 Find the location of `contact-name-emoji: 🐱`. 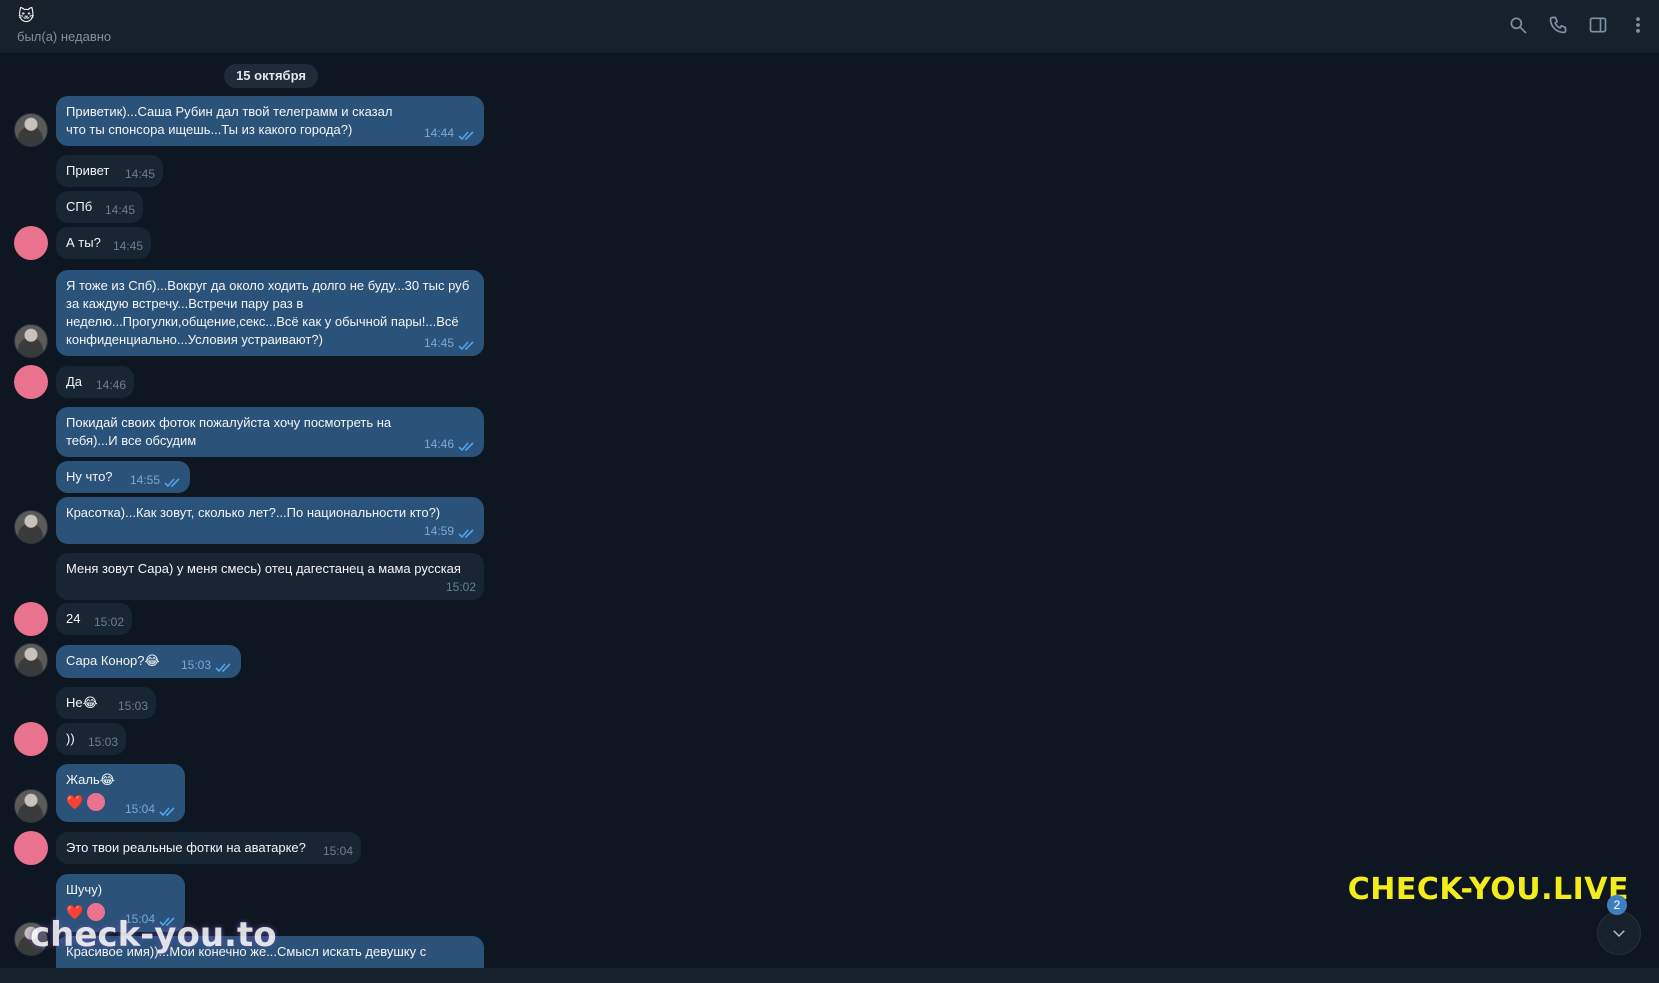

contact-name-emoji: 🐱 is located at coordinates (26, 16).